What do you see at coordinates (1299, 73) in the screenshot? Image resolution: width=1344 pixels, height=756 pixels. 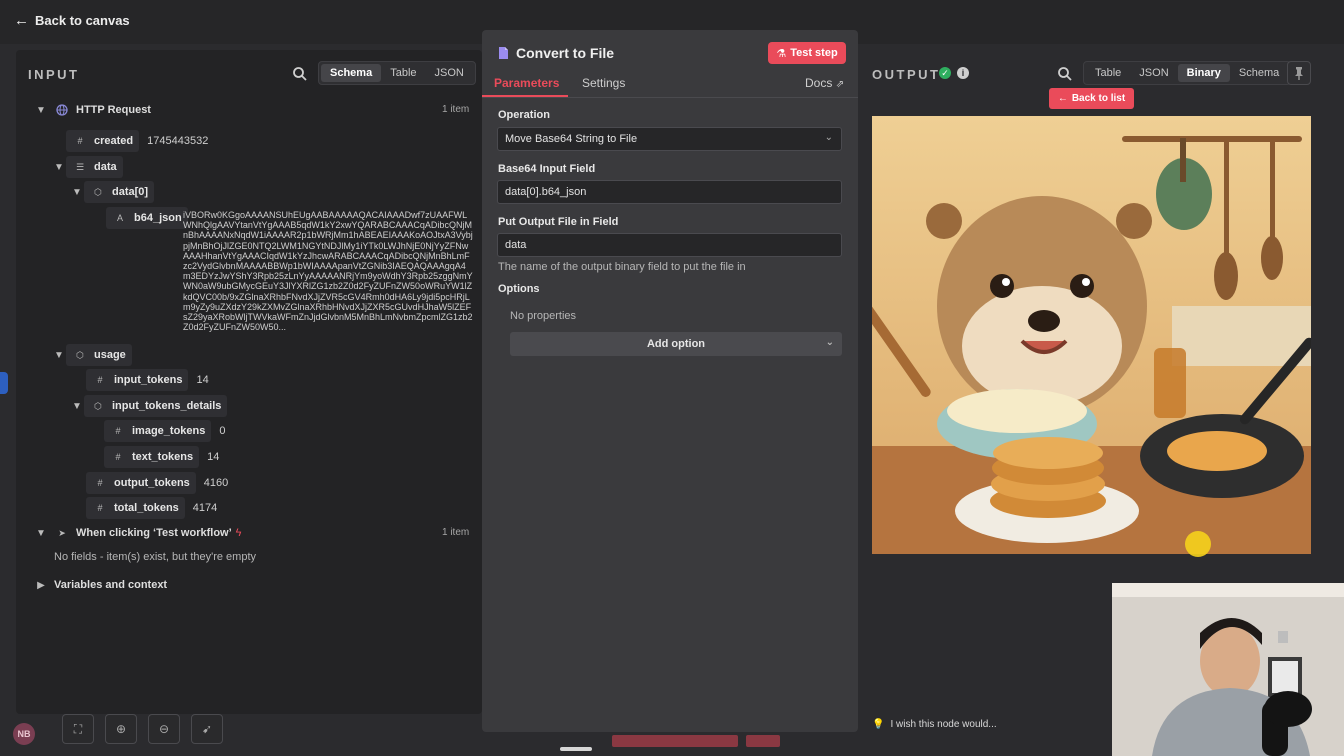 I see `pin-icon` at bounding box center [1299, 73].